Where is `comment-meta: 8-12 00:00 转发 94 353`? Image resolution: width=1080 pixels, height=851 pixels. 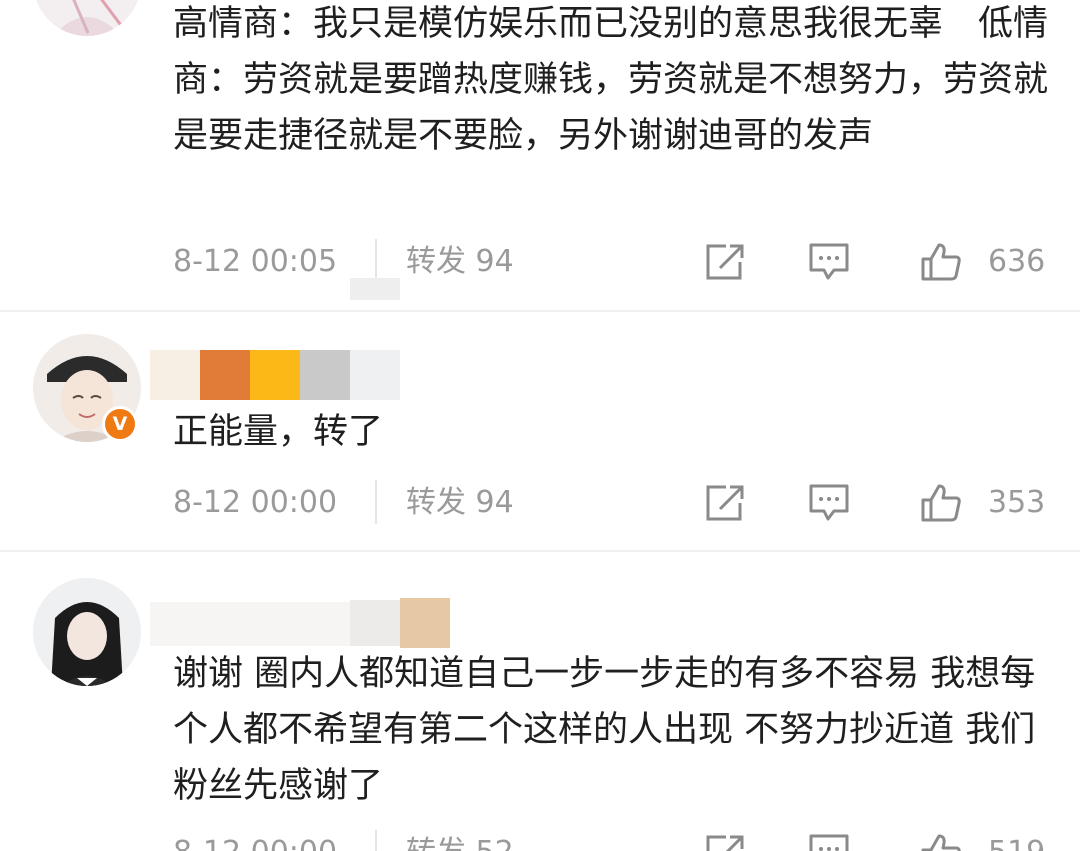
comment-meta: 8-12 00:00 转发 94 353 is located at coordinates (540, 503).